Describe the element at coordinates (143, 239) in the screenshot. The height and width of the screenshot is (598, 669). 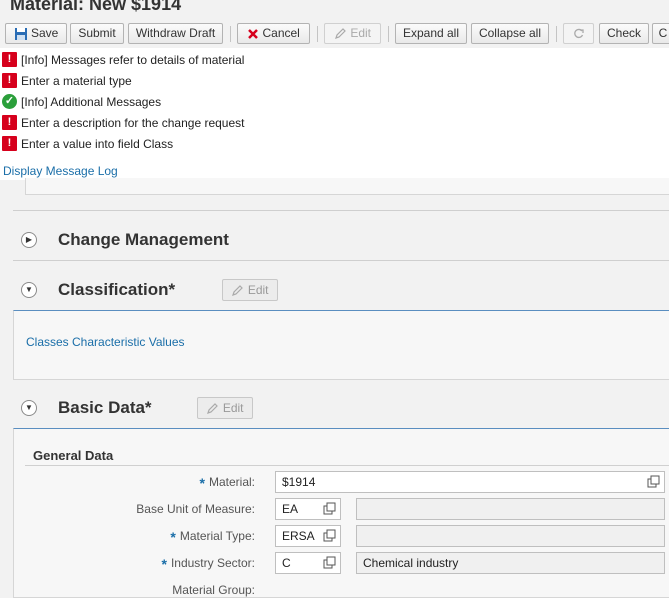
I see `section-title: Change Management` at that location.